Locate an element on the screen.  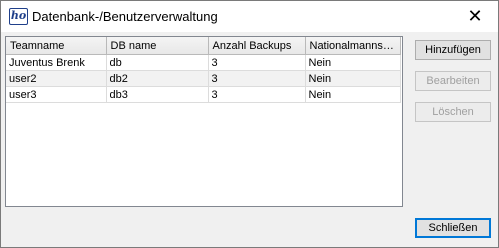
cell-db-name: db2 is located at coordinates (157, 78).